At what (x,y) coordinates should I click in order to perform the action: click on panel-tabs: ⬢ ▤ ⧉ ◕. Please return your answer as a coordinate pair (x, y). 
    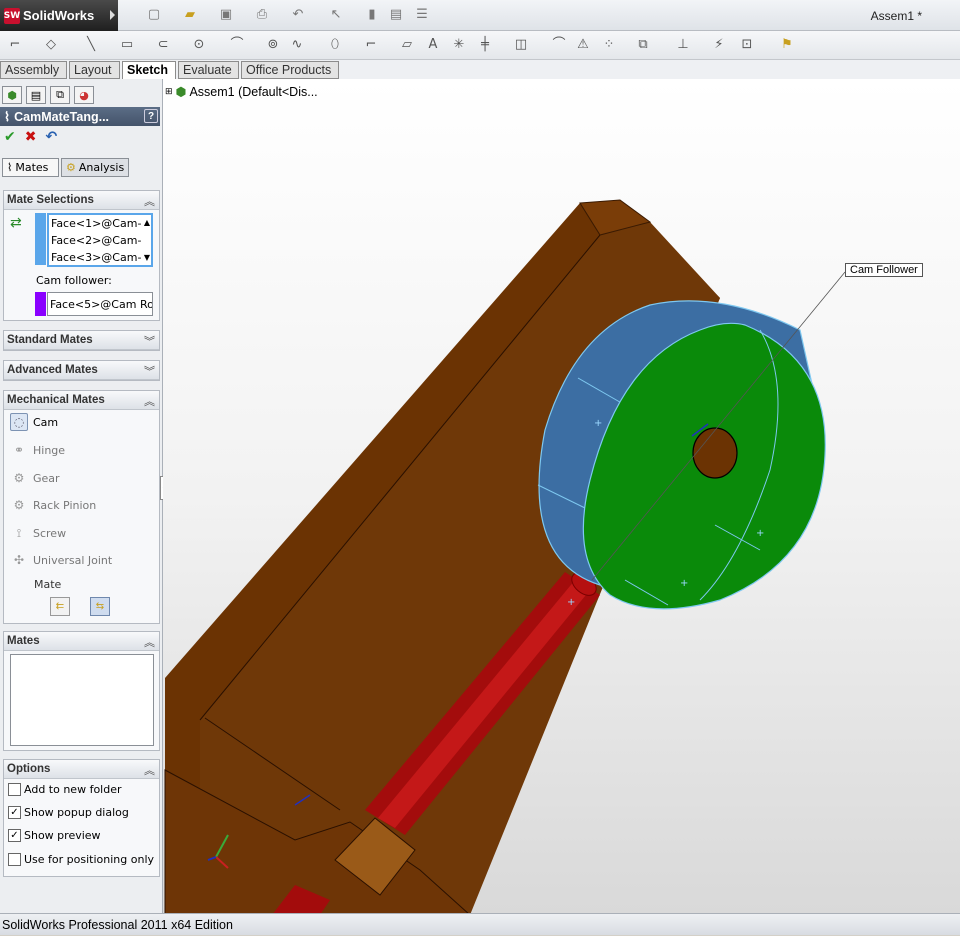
    Looking at the image, I should click on (81, 94).